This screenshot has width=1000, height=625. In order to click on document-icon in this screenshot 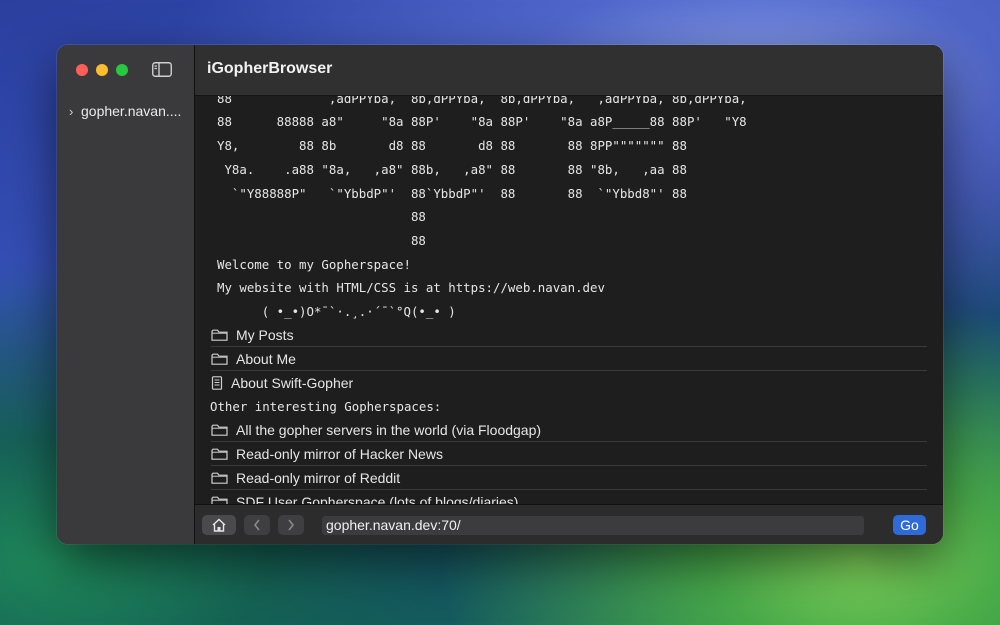, I will do `click(217, 382)`.